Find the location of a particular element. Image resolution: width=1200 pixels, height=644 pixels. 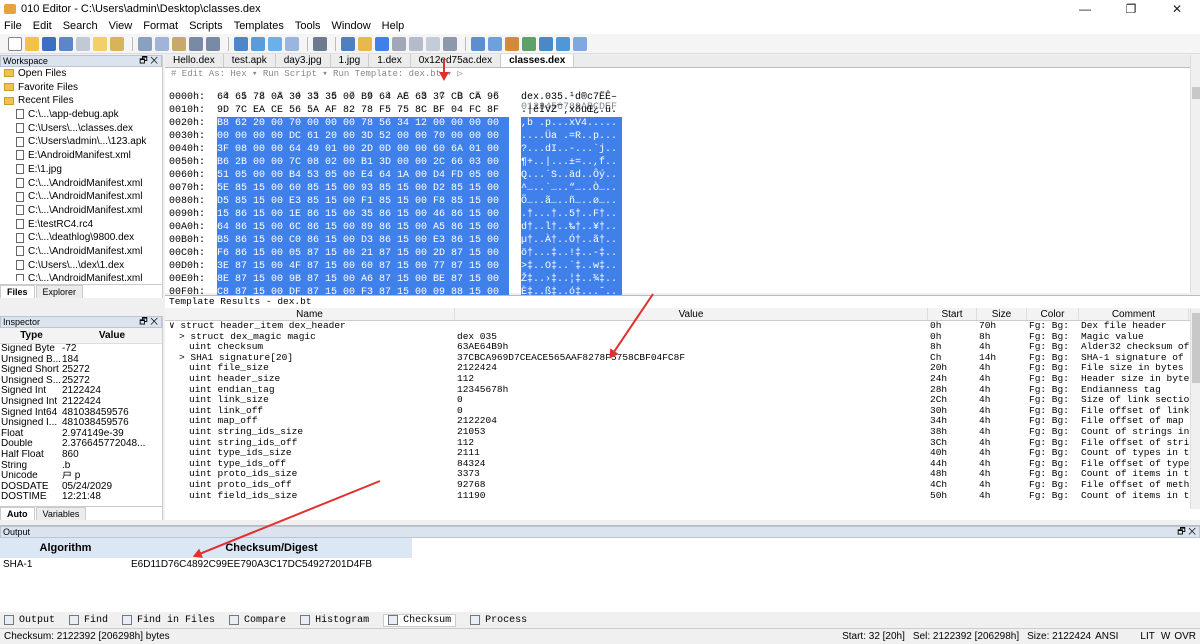

replace-icon is located at coordinates (275, 43).